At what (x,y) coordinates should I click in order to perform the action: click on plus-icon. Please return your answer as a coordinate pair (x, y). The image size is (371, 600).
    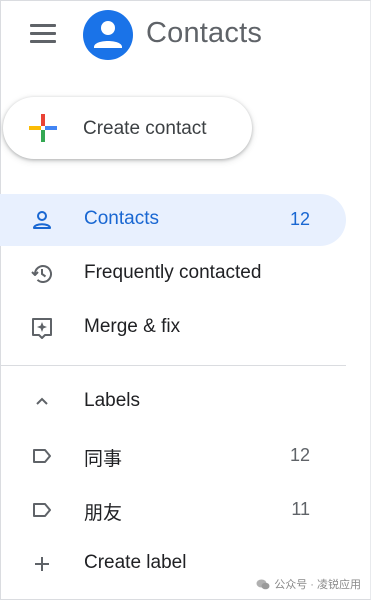
    Looking at the image, I should click on (42, 564).